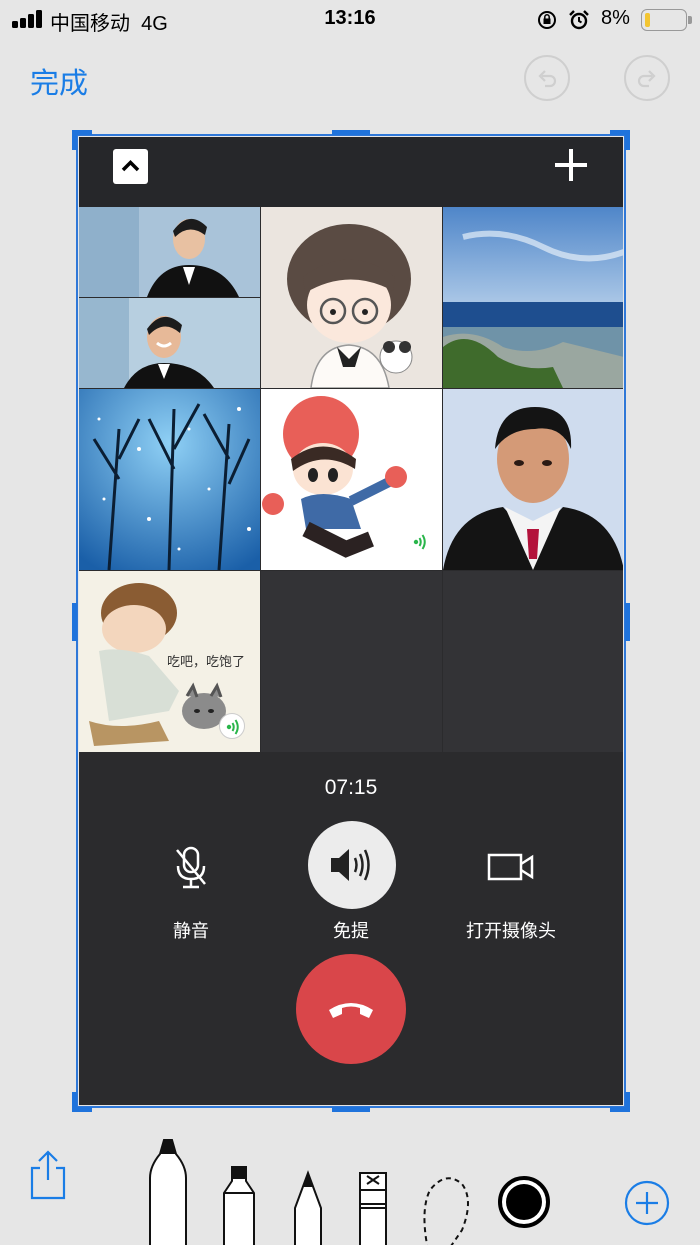 The image size is (700, 1245). I want to click on camera-label: 打开摄像头, so click(511, 931).